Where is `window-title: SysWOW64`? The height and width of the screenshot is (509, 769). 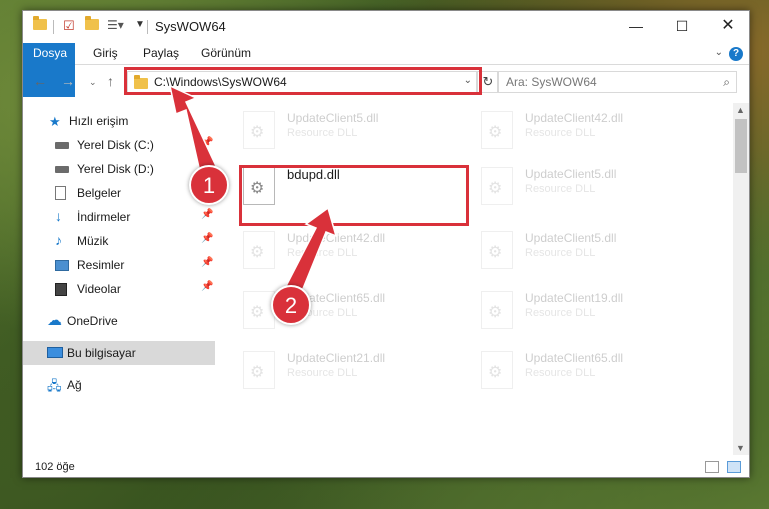
window-title: SysWOW64 is located at coordinates (190, 26).